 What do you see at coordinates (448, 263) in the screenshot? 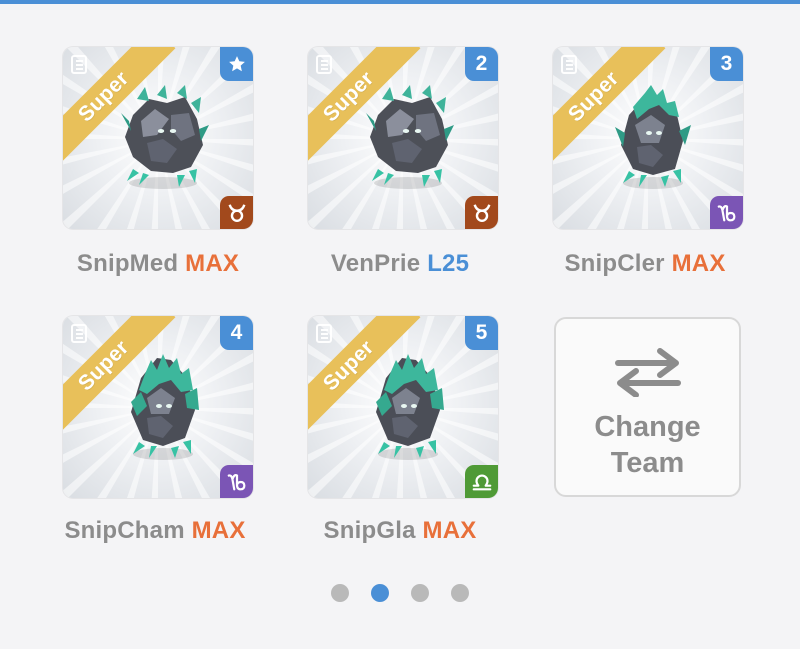
I see `monster-level: L25` at bounding box center [448, 263].